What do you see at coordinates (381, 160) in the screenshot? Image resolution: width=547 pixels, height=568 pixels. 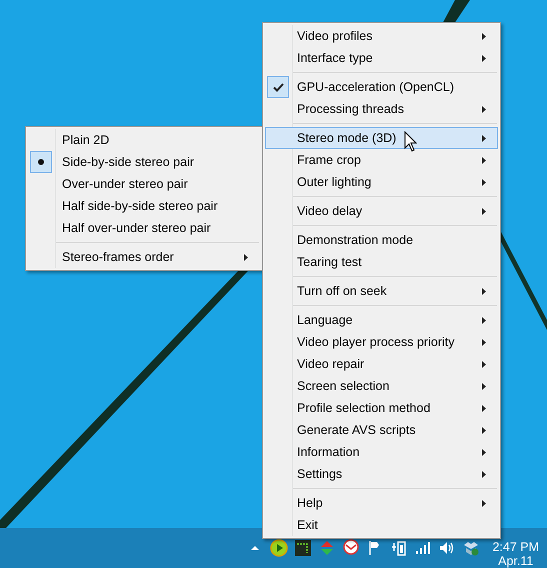 I see `menu-item: Frame crop` at bounding box center [381, 160].